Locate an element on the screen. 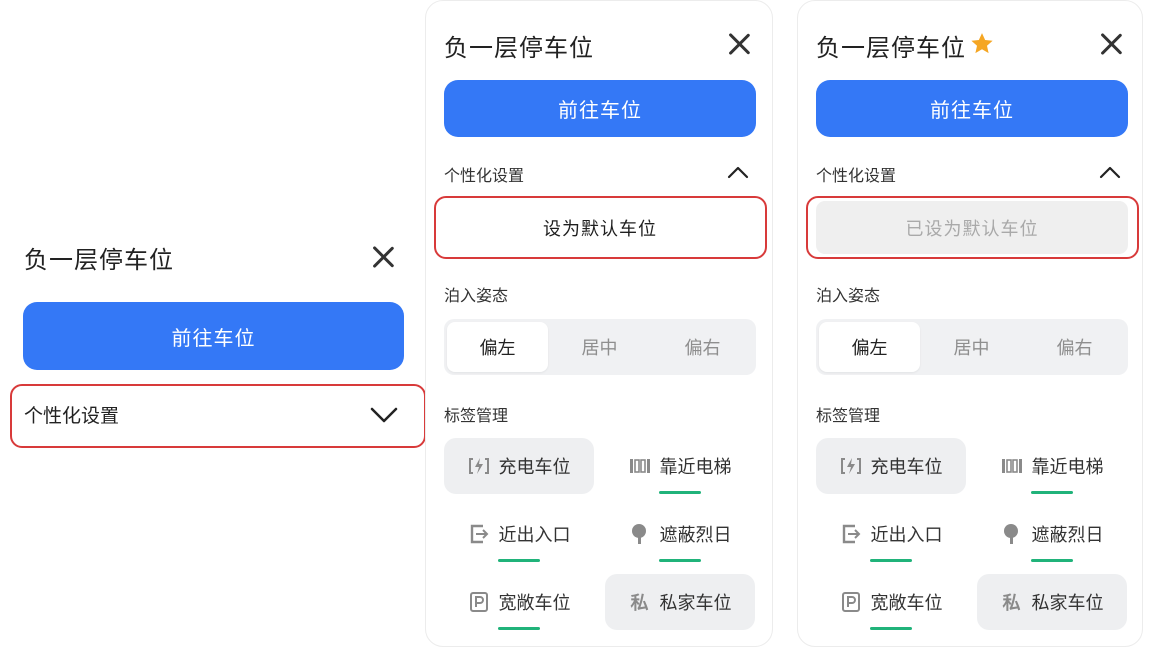 The image size is (1150, 647). star-icon is located at coordinates (982, 43).